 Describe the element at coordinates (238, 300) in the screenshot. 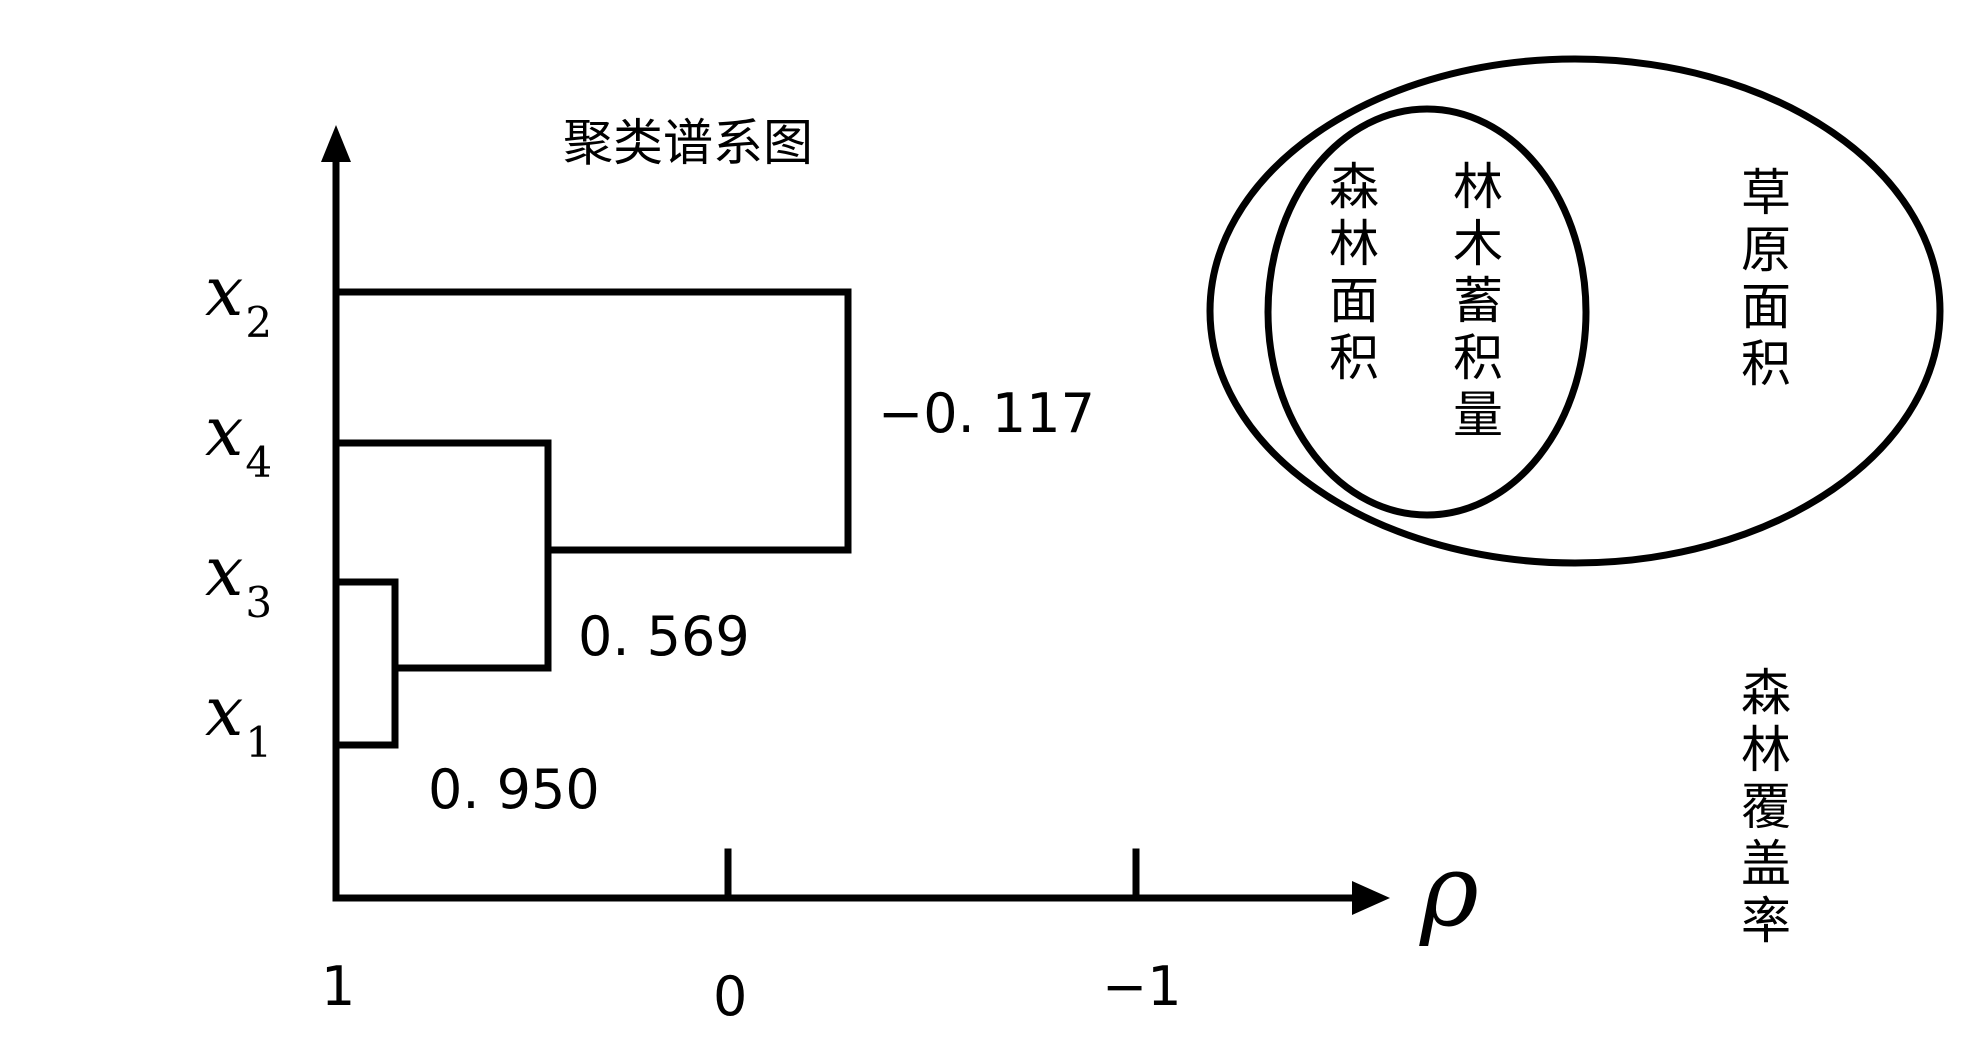

I see `leaf-label-x2: x2` at that location.